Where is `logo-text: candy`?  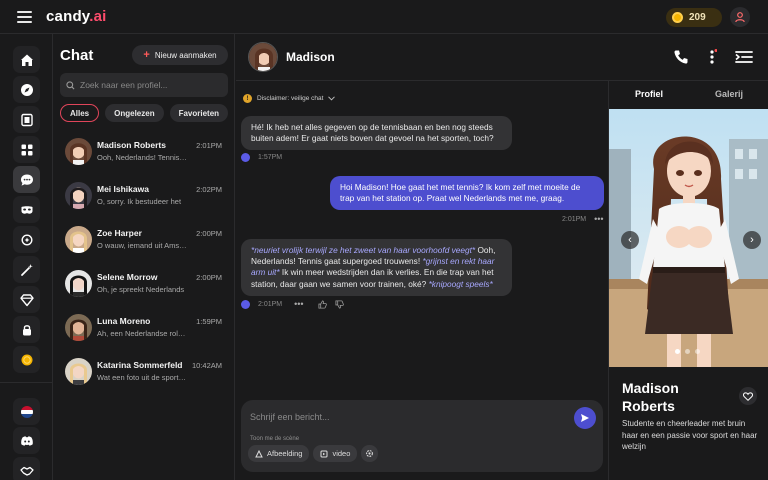
logo-text: candy is located at coordinates (68, 16).